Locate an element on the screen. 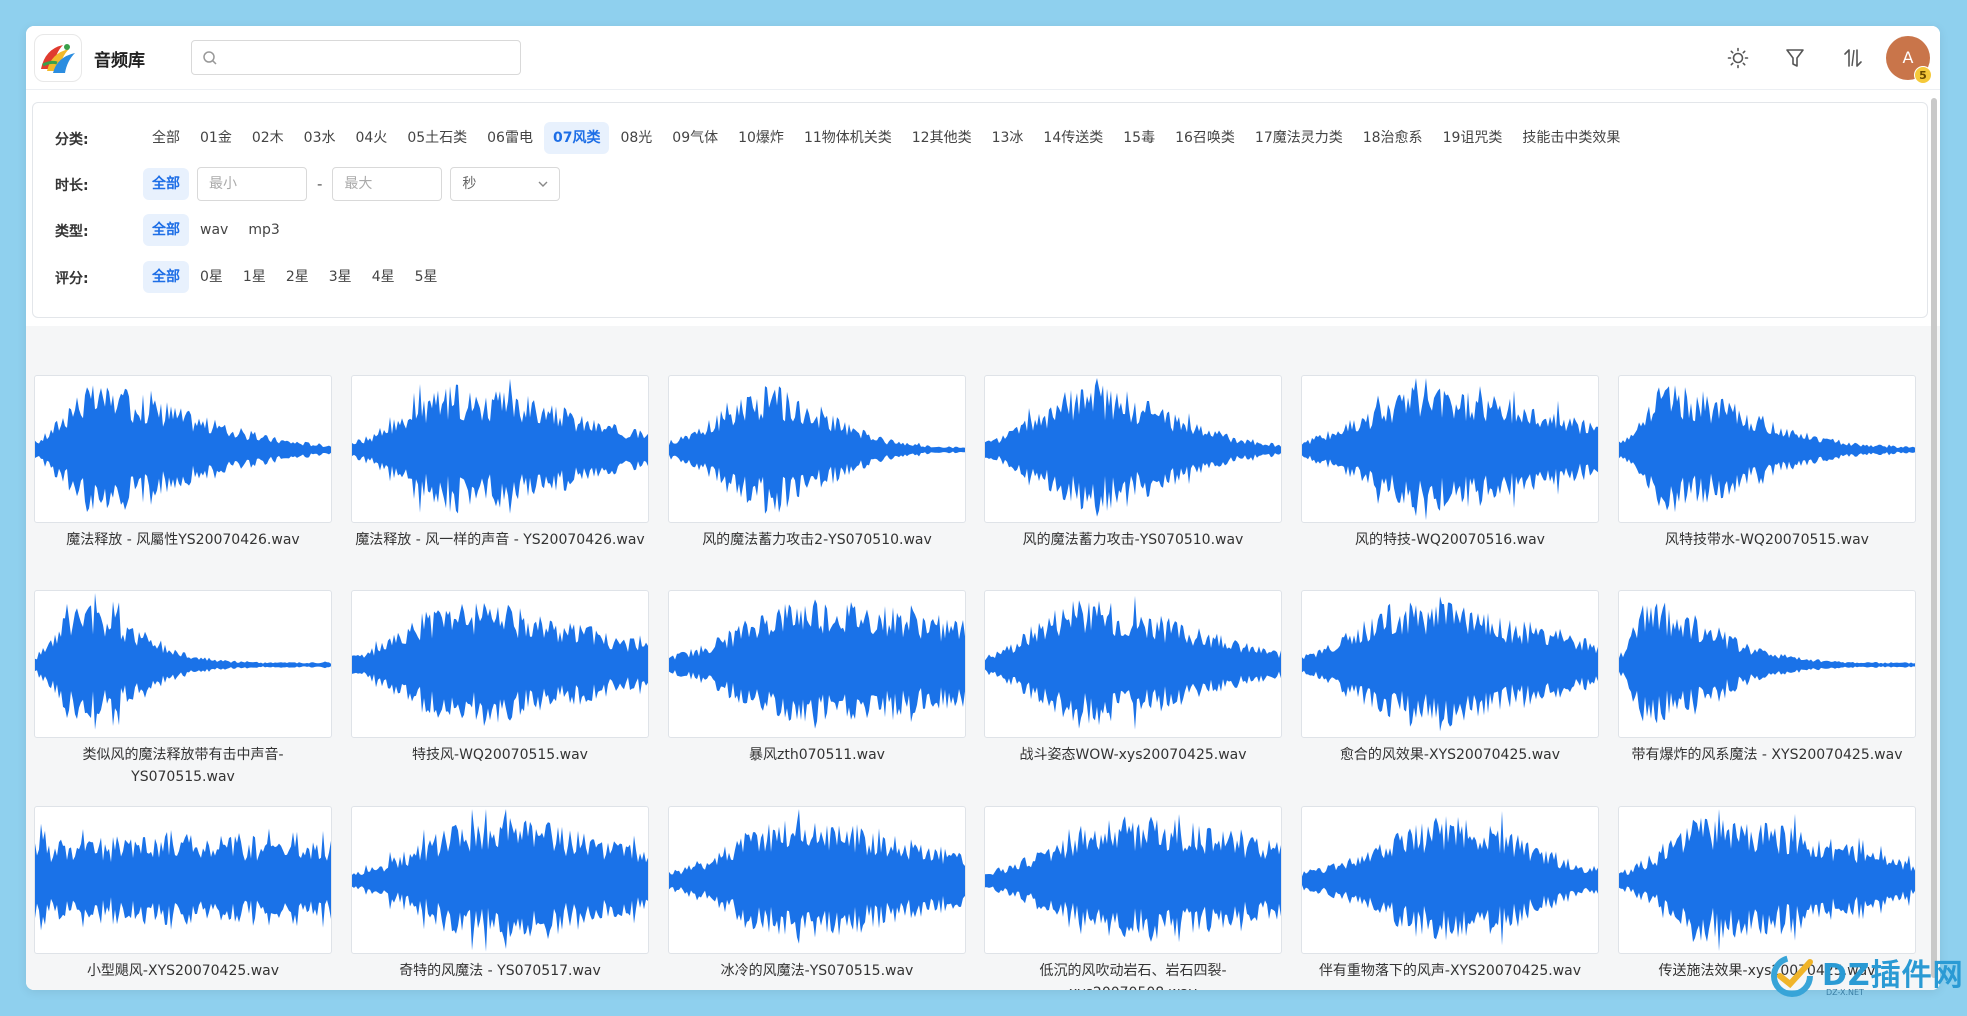 The image size is (1967, 1016). chevron-down-icon is located at coordinates (543, 184).